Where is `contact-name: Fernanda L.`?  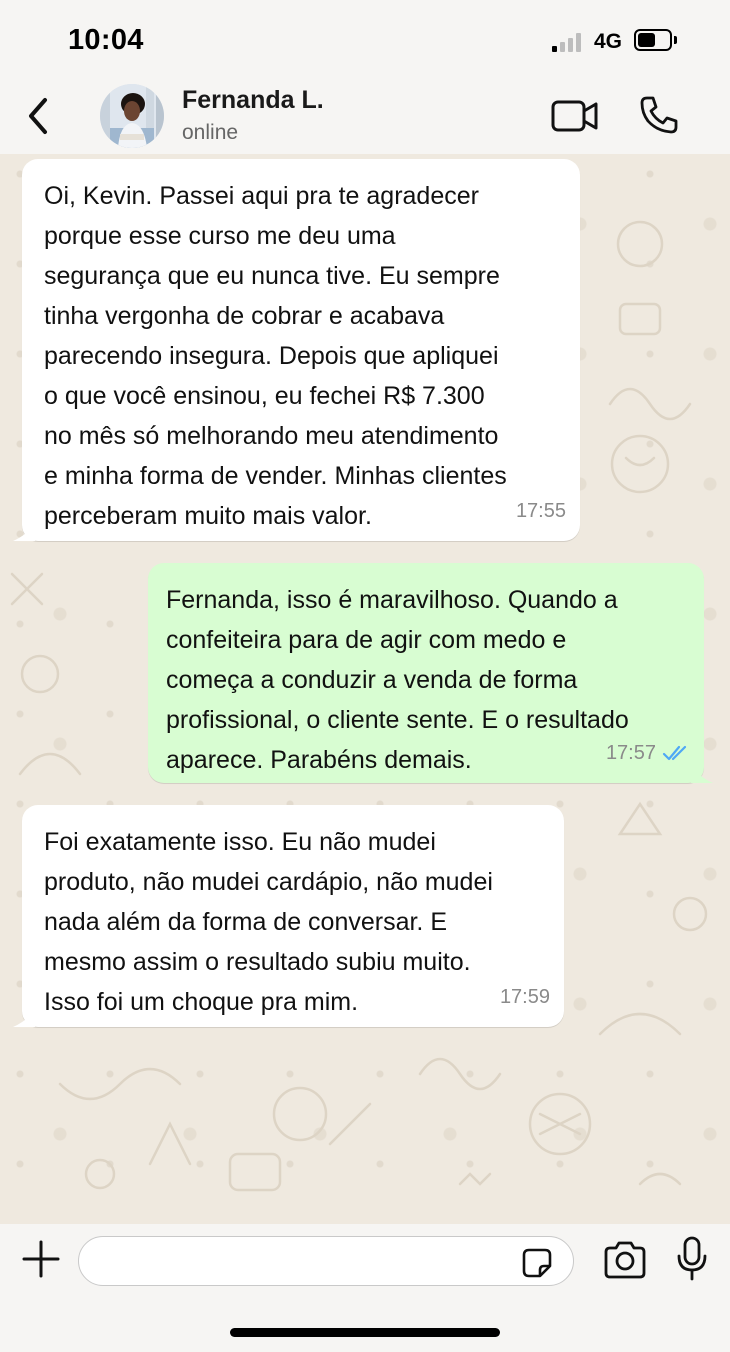 contact-name: Fernanda L. is located at coordinates (253, 100).